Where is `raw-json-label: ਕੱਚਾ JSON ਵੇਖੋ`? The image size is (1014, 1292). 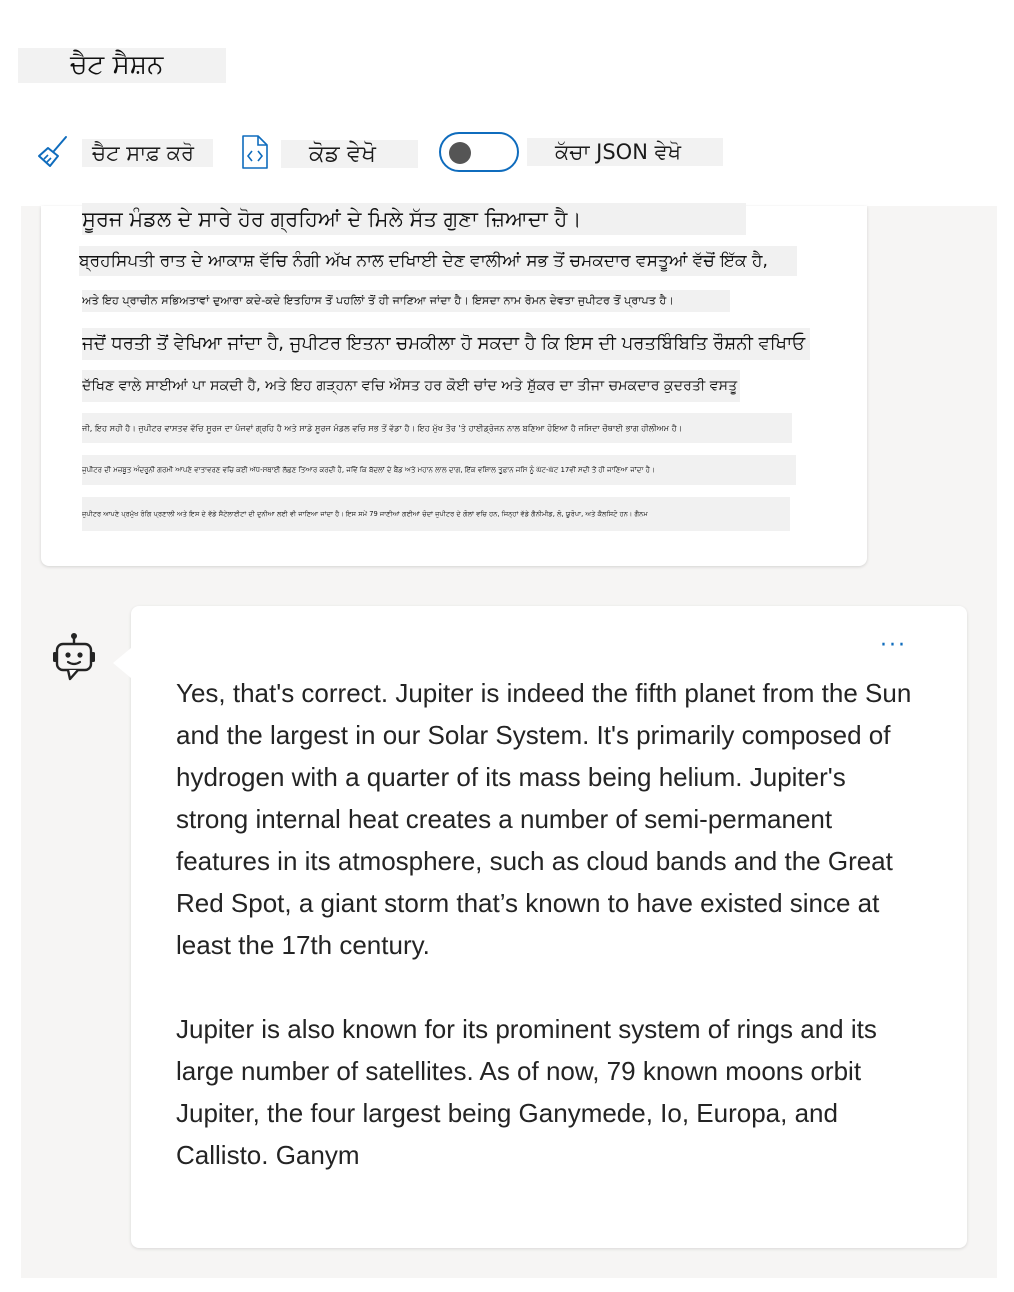
raw-json-label: ਕੱਚਾ JSON ਵੇਖੋ is located at coordinates (625, 152).